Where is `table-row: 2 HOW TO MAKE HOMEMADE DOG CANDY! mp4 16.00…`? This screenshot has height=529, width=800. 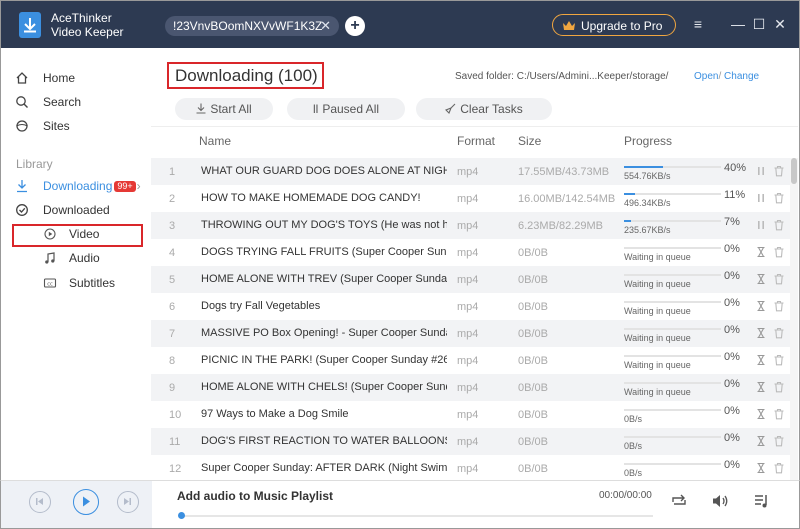 table-row: 2 HOW TO MAKE HOMEMADE DOG CANDY! mp4 16.00… is located at coordinates (470, 198).